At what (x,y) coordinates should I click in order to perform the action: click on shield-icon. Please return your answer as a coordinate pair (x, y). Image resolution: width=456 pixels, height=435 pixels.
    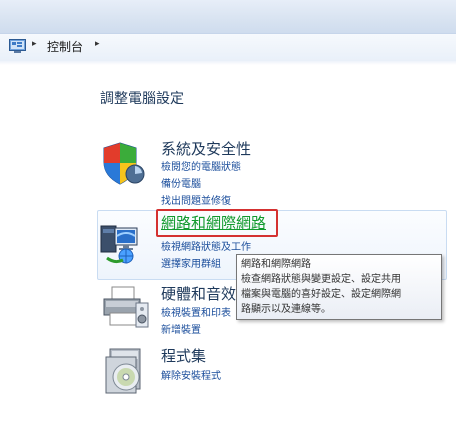
    Looking at the image, I should click on (124, 163).